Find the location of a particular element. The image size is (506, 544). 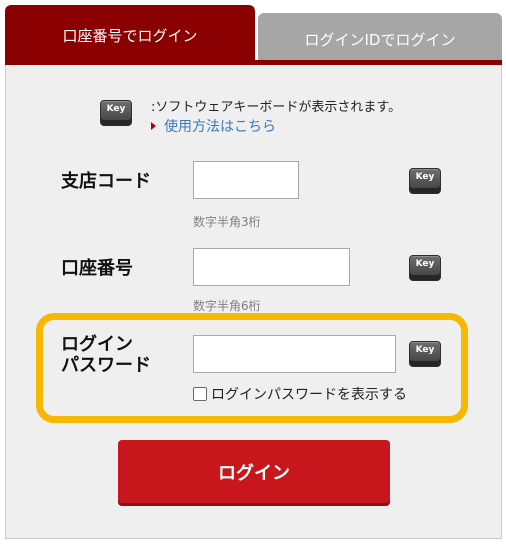

login-password-label-line2: パスワード is located at coordinates (106, 365).